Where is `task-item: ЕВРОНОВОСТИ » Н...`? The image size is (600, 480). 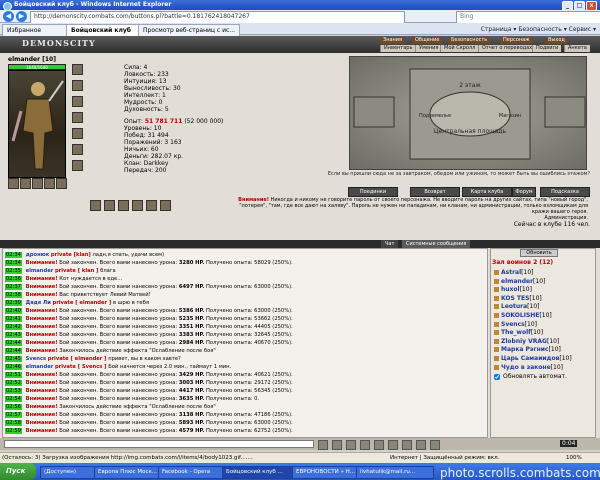 task-item: ЕВРОНОВОСТИ » Н... is located at coordinates (327, 472).